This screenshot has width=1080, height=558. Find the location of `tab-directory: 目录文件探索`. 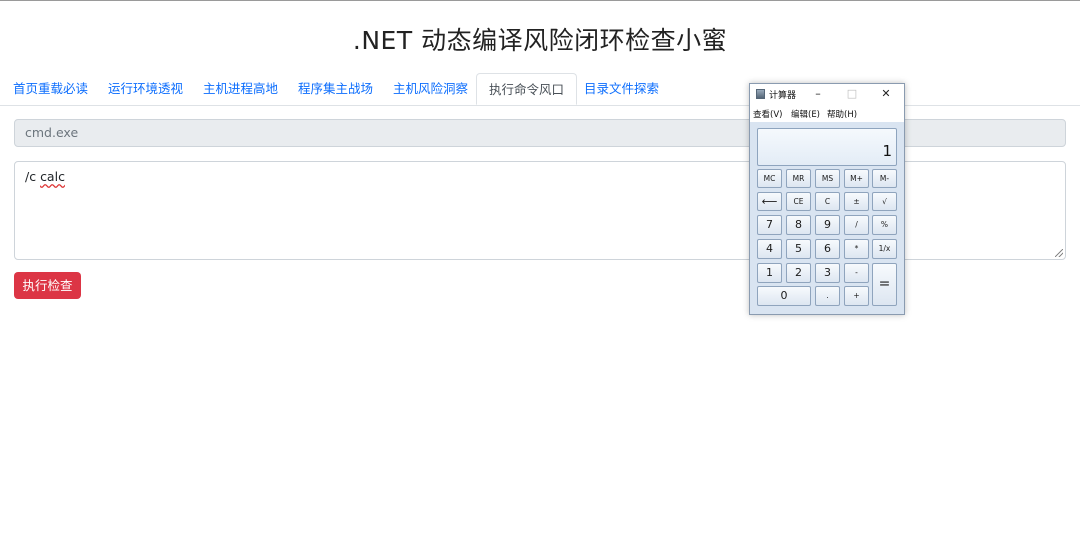

tab-directory: 目录文件探索 is located at coordinates (621, 88).